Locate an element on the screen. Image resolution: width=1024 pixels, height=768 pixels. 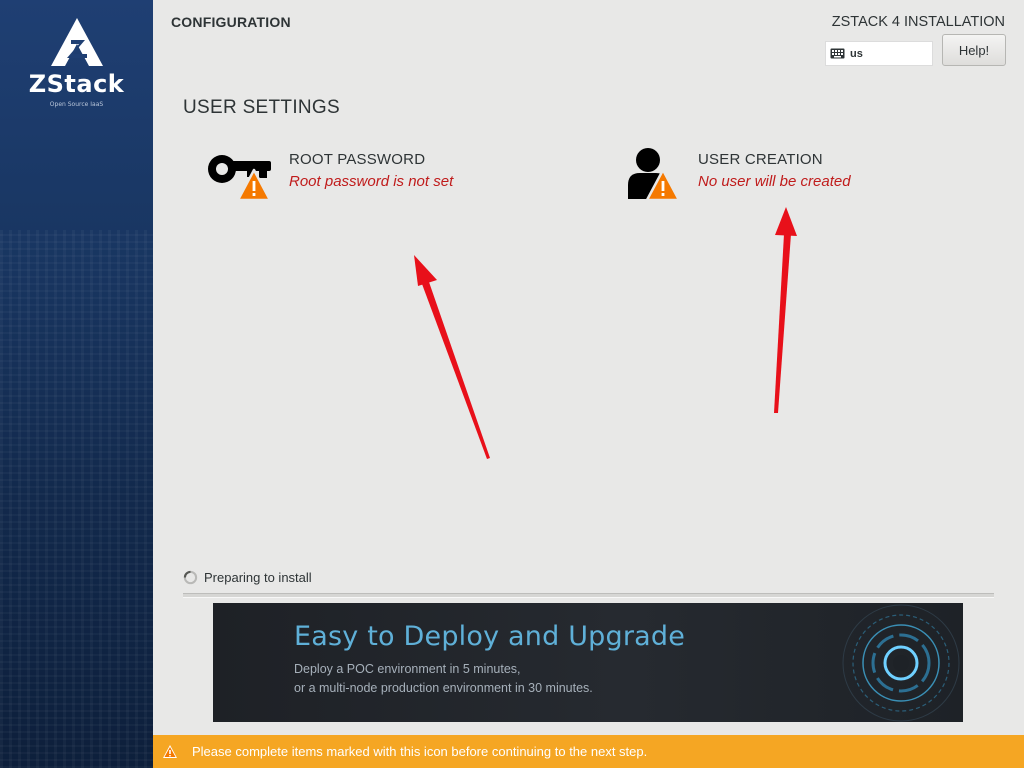
logo-text: ZStack is located at coordinates (76, 84).